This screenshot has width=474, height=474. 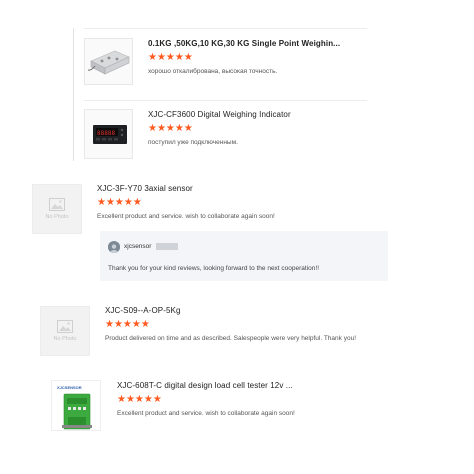 What do you see at coordinates (193, 142) in the screenshot?
I see `review-comment: поступил уже подключенным.` at bounding box center [193, 142].